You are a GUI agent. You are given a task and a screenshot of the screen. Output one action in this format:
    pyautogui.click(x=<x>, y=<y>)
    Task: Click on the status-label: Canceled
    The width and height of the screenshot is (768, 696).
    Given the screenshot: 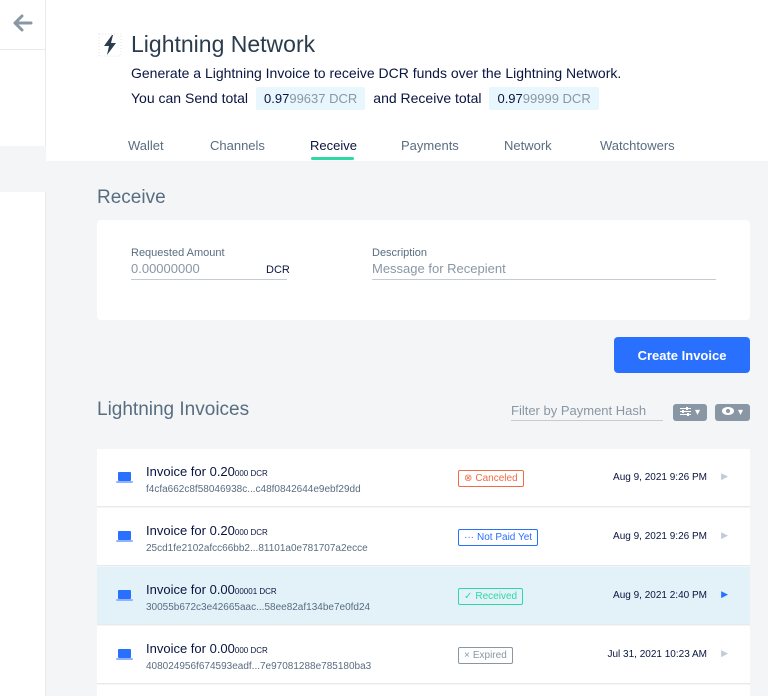 What is the action you would take?
    pyautogui.click(x=496, y=478)
    